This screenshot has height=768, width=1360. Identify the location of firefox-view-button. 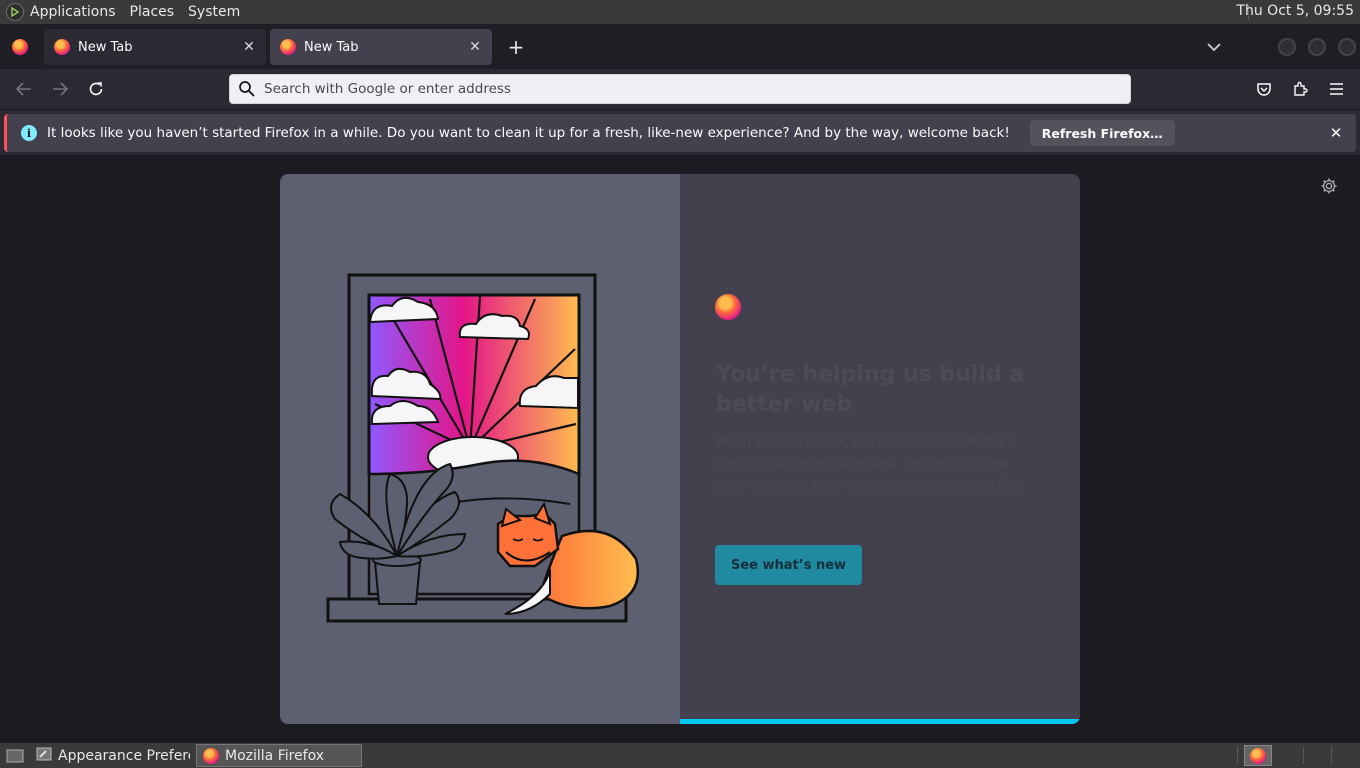
(20, 47).